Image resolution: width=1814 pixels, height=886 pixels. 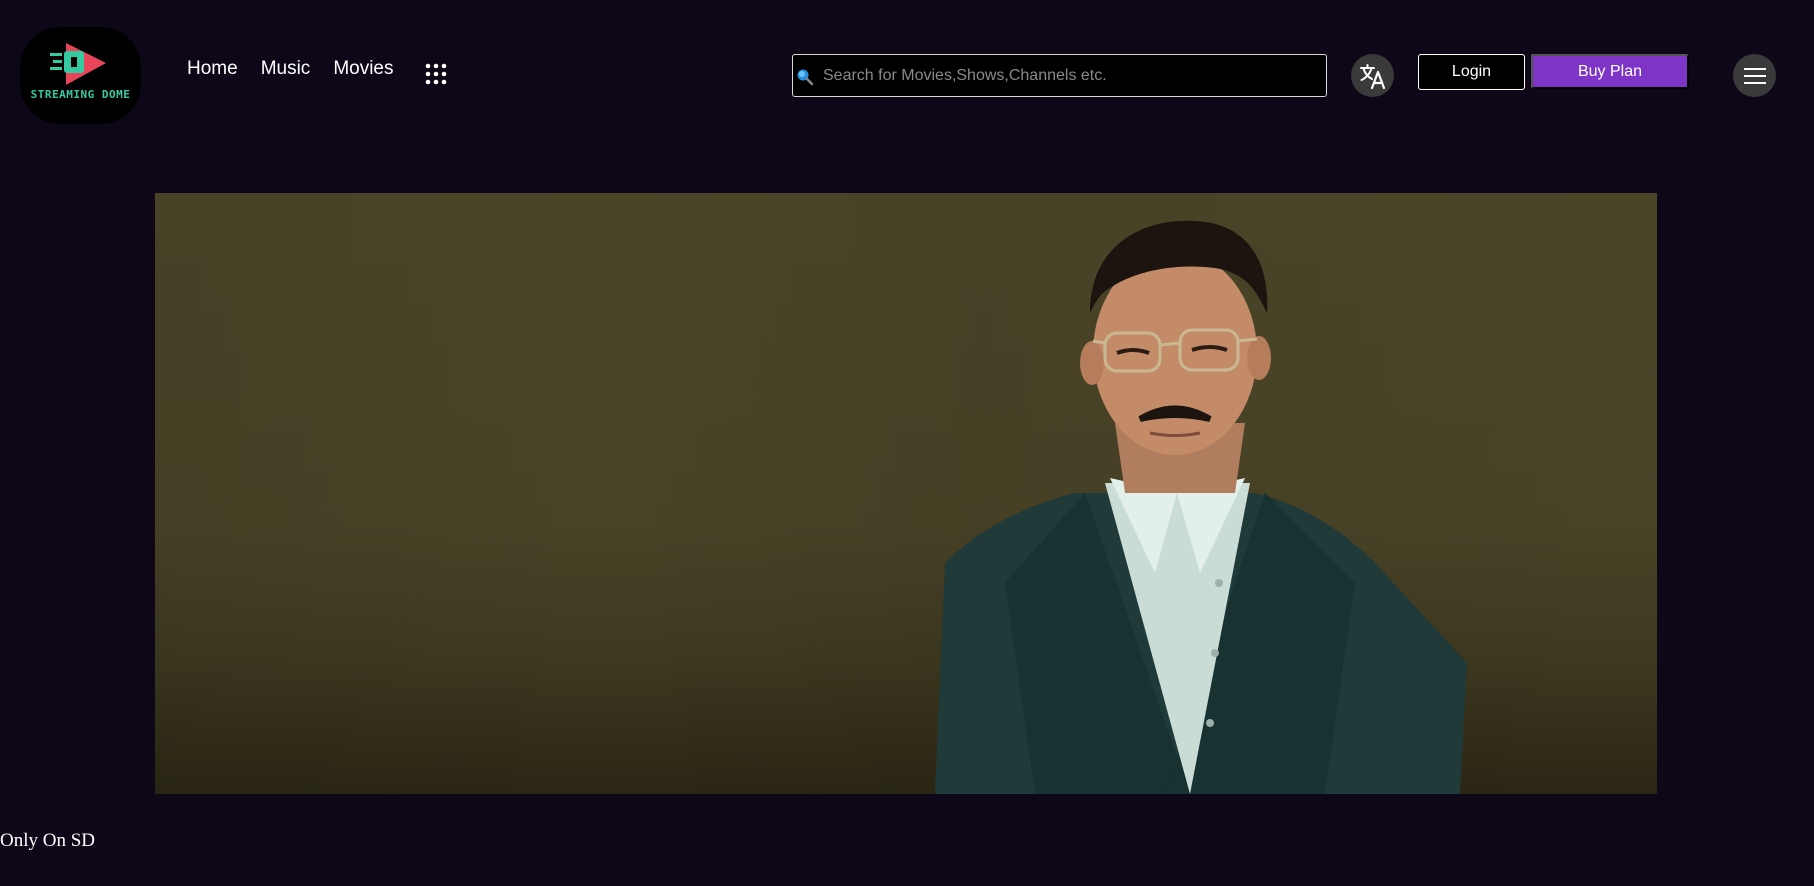 I want to click on translate-button, so click(x=1372, y=75).